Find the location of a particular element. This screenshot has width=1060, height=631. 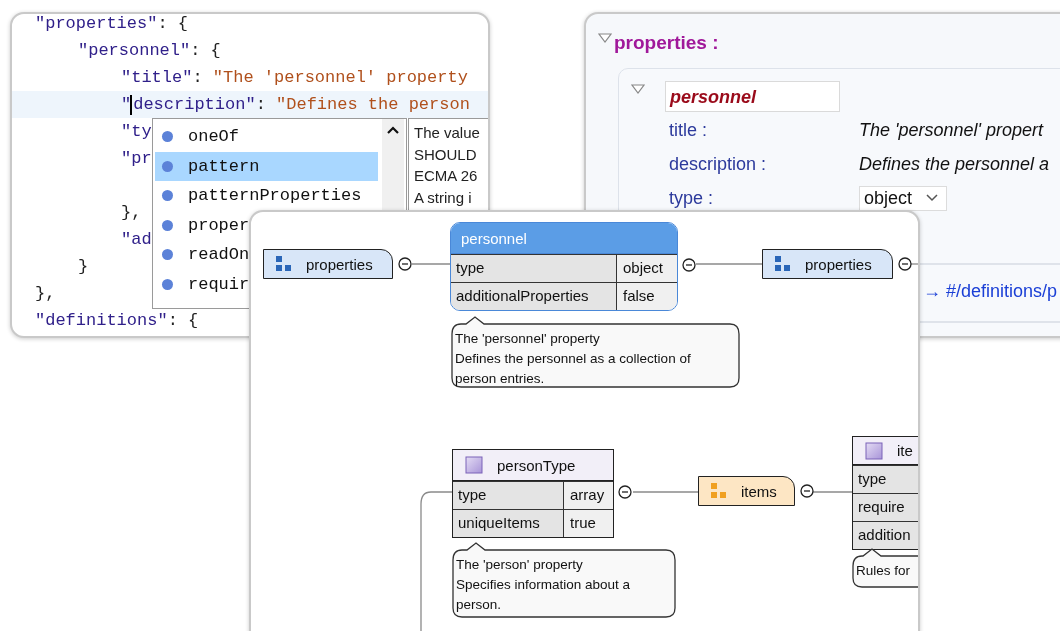

completion-item: readOn is located at coordinates (202, 255).